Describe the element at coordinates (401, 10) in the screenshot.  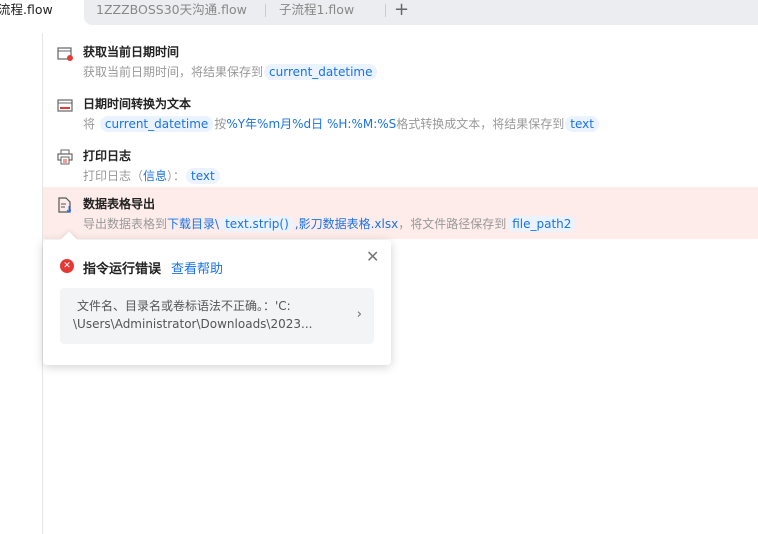
I see `add-tab-button: +` at that location.